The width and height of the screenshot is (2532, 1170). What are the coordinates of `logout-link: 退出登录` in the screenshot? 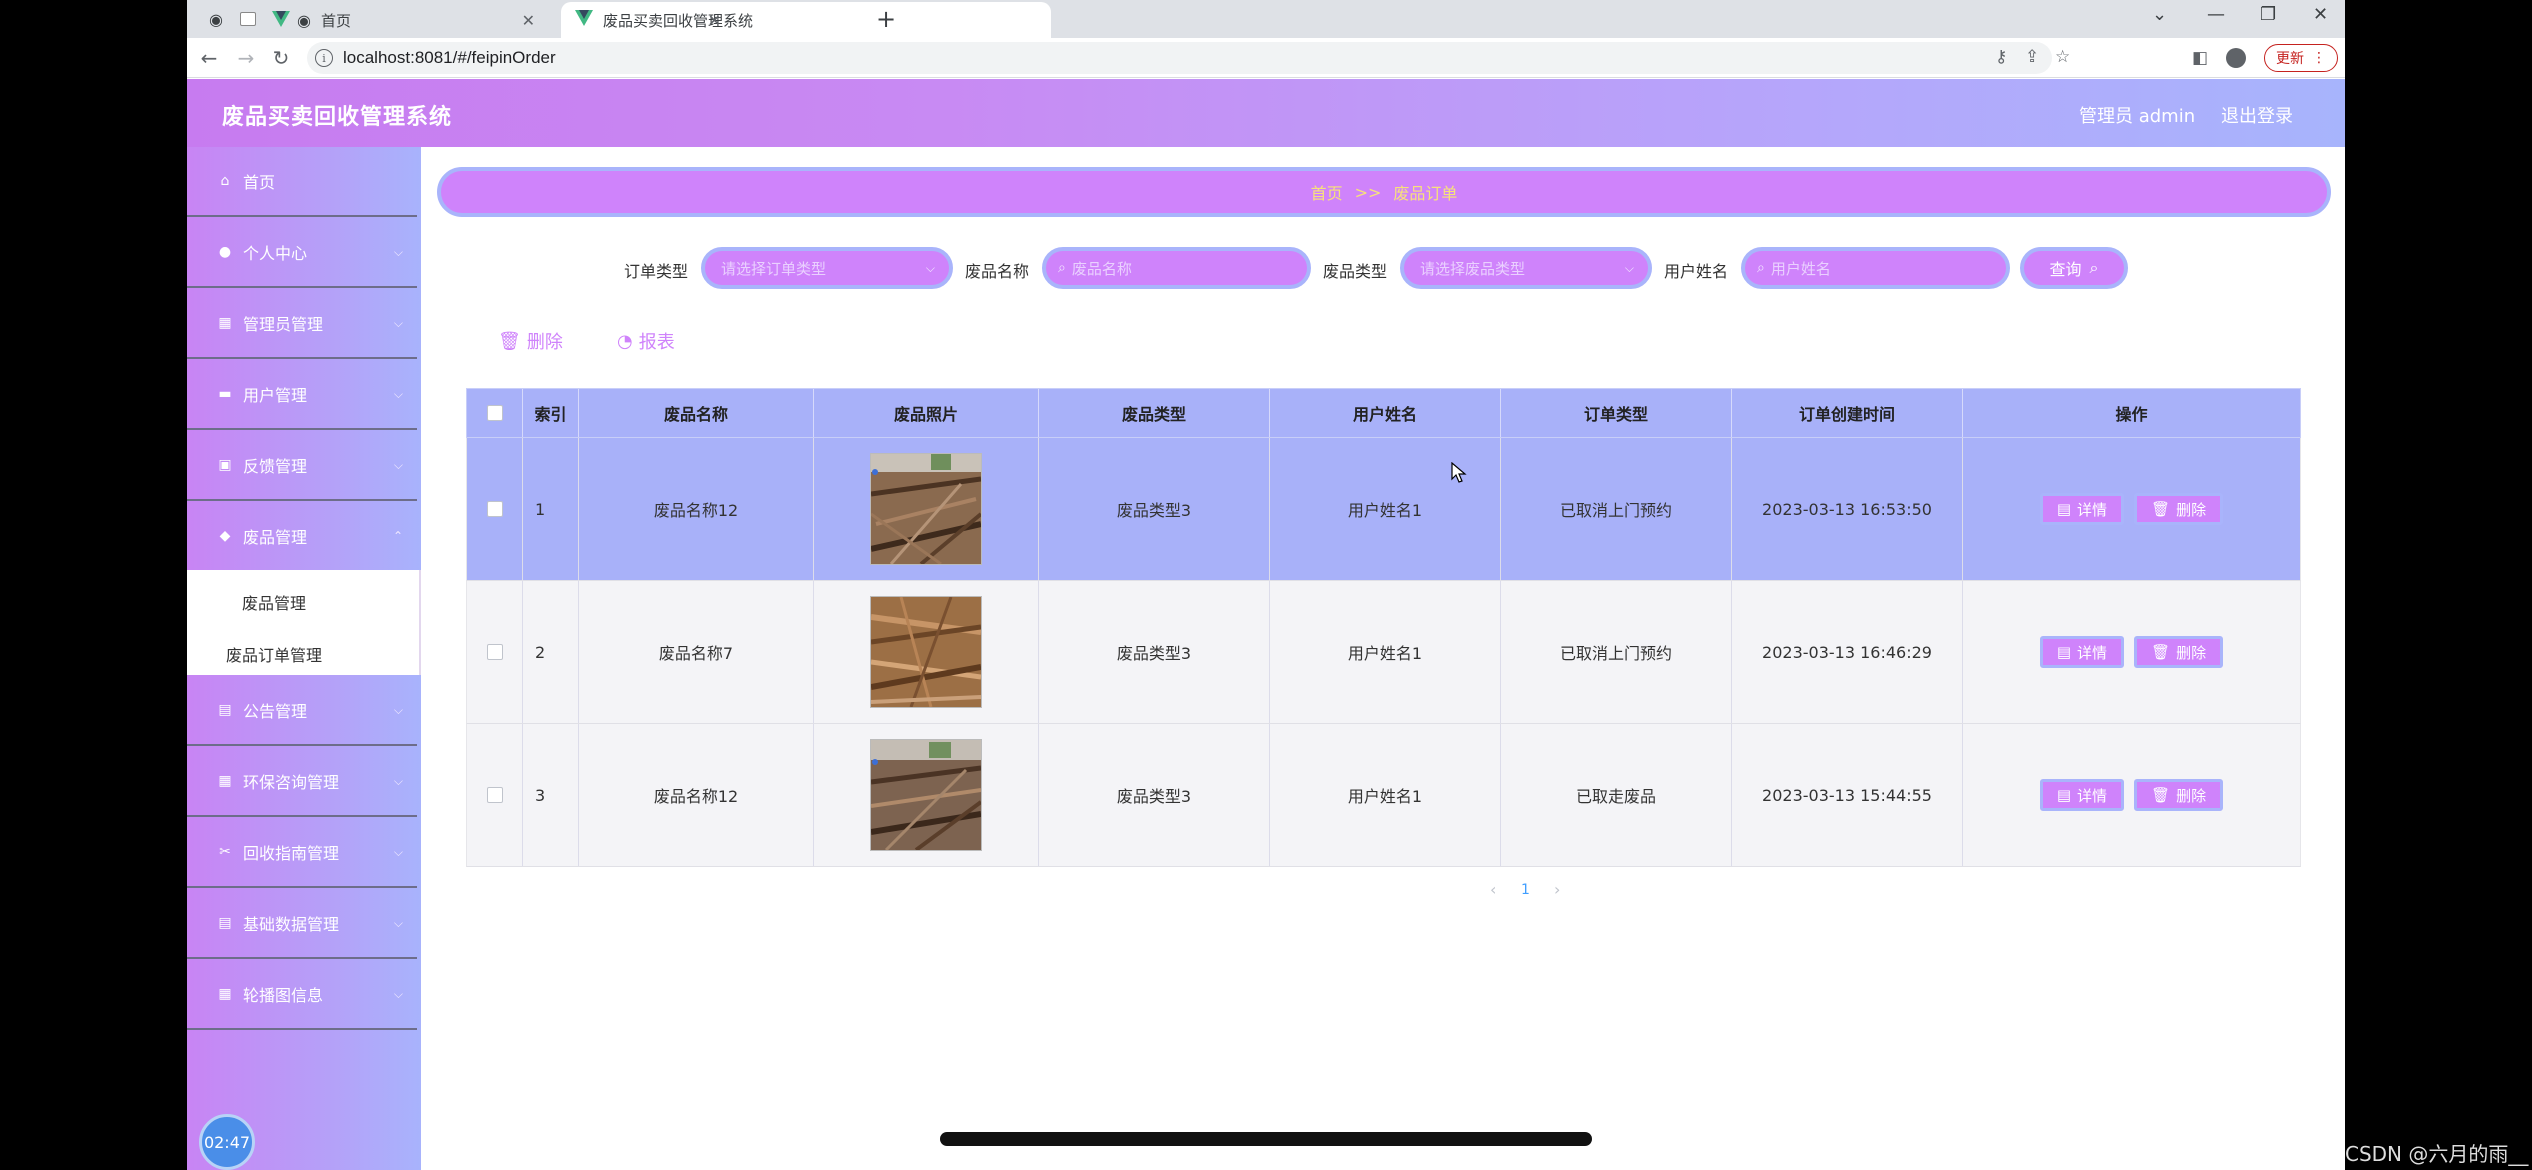 It's located at (2257, 115).